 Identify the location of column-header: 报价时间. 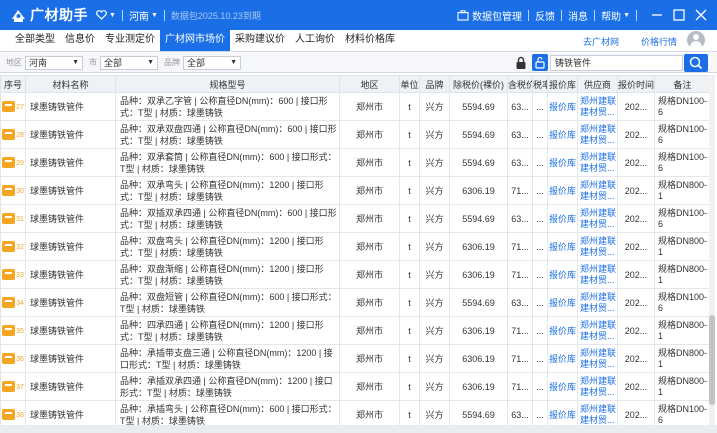
(636, 84).